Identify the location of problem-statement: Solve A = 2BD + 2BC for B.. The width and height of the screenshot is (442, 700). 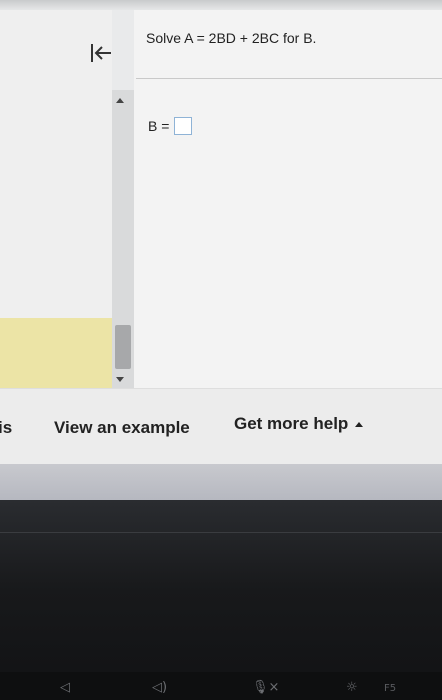
(231, 38).